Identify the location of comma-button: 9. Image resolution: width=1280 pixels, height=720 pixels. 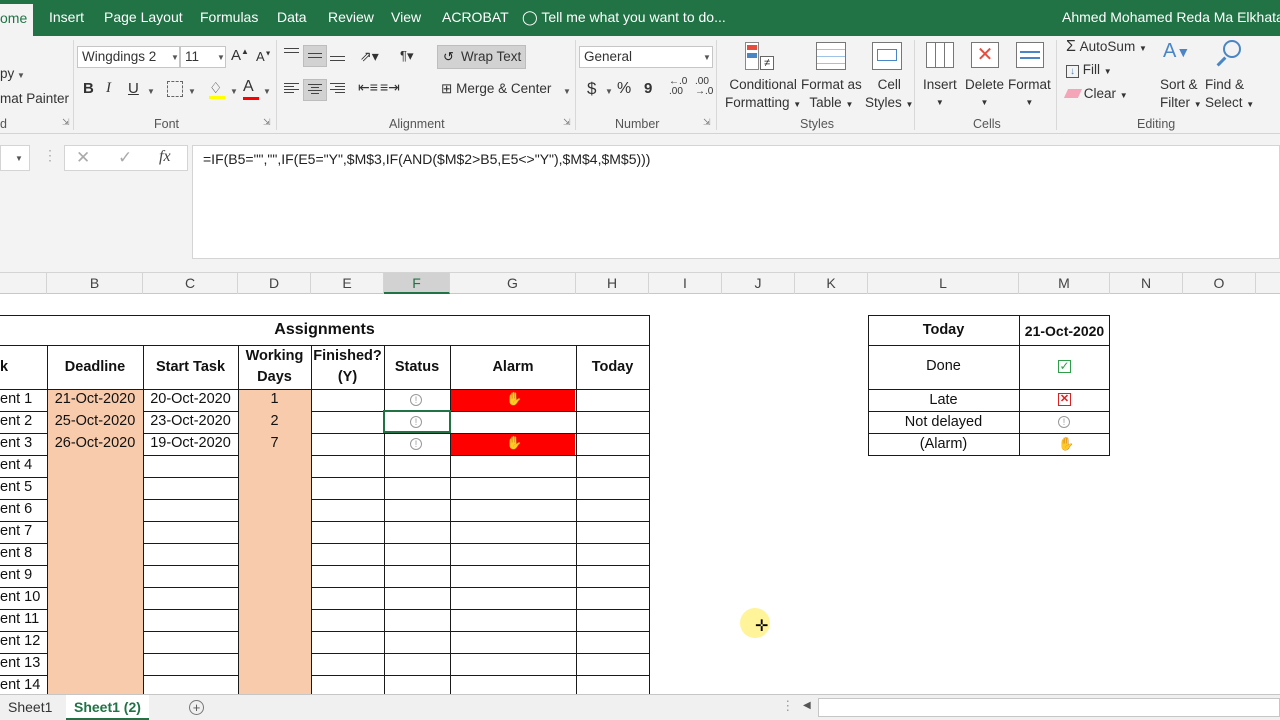
(648, 88).